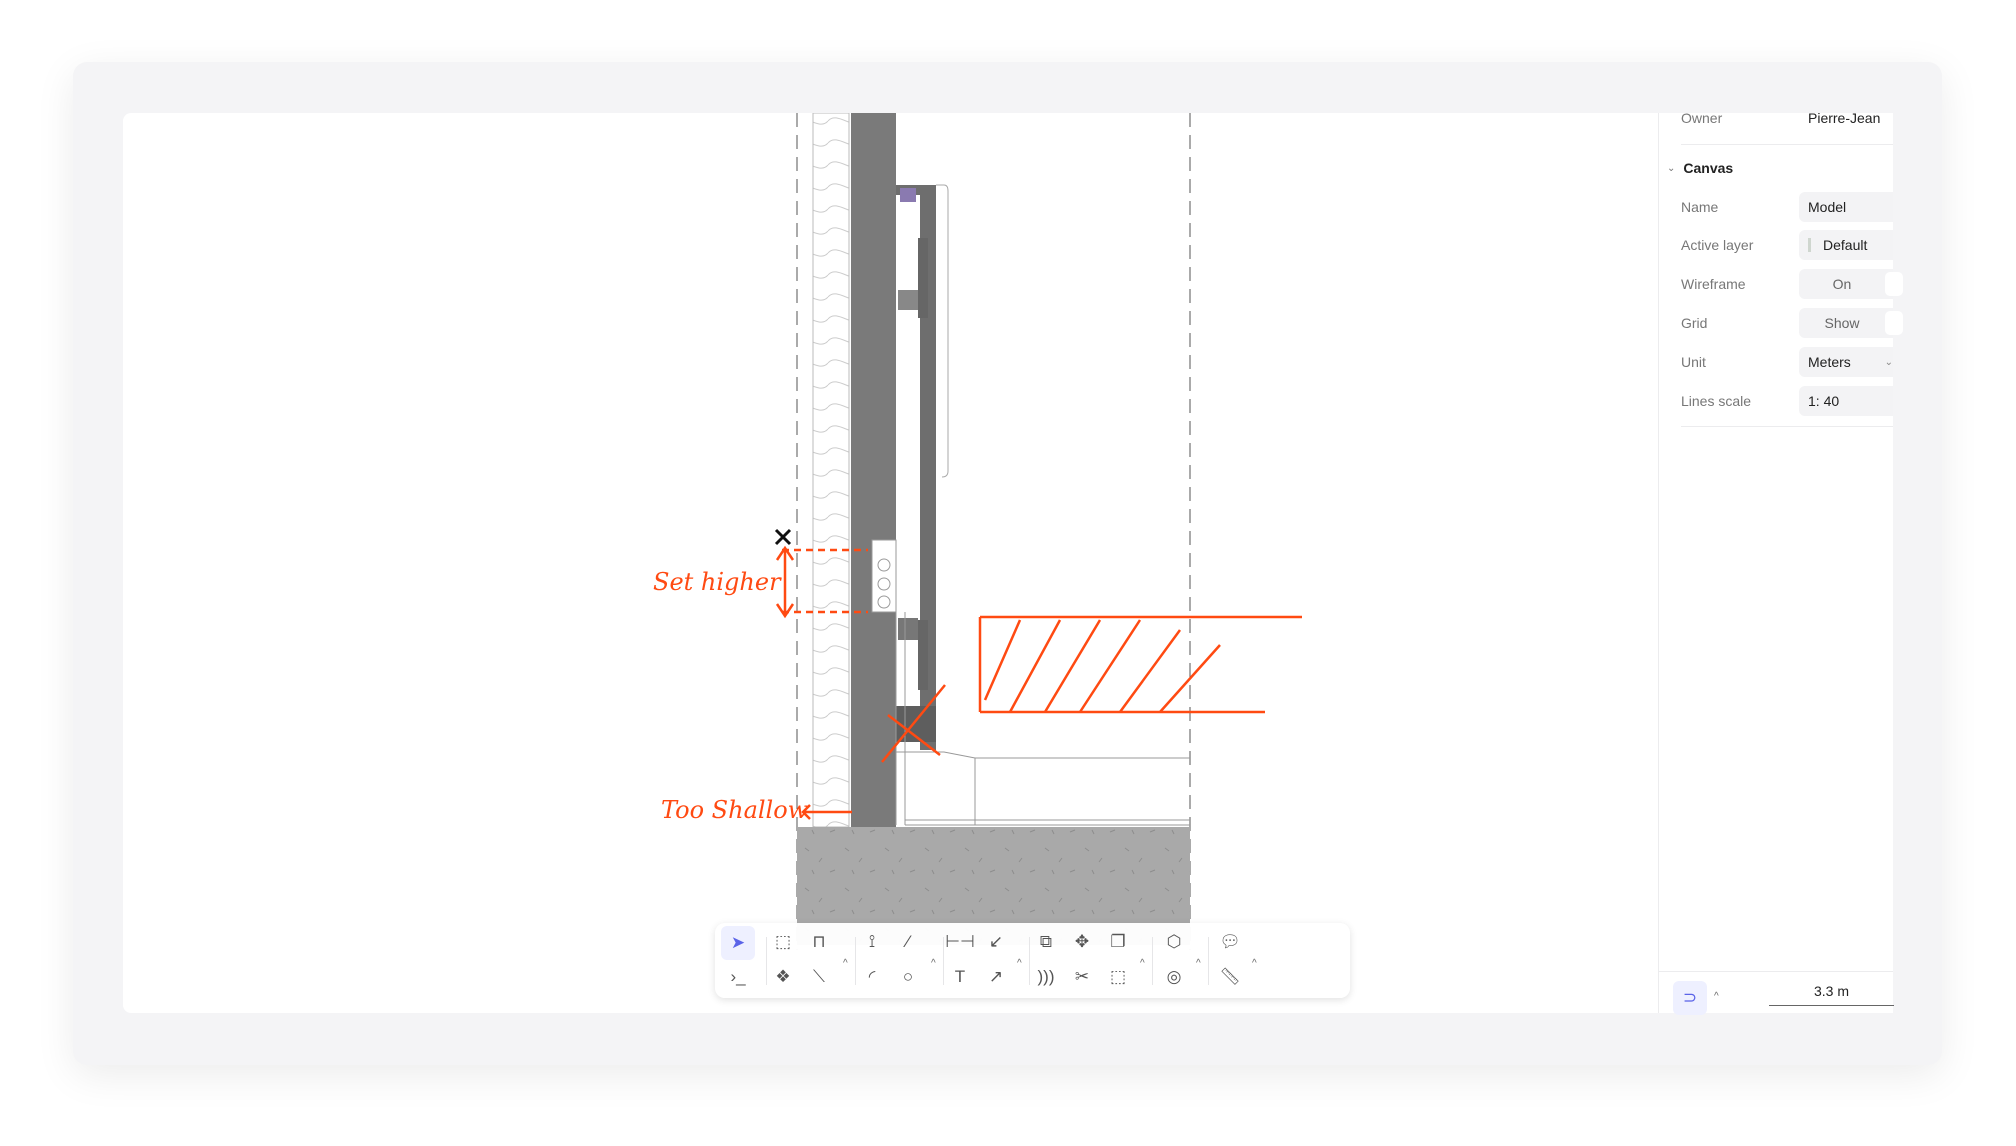  I want to click on arrow-icon: ↗, so click(996, 976).